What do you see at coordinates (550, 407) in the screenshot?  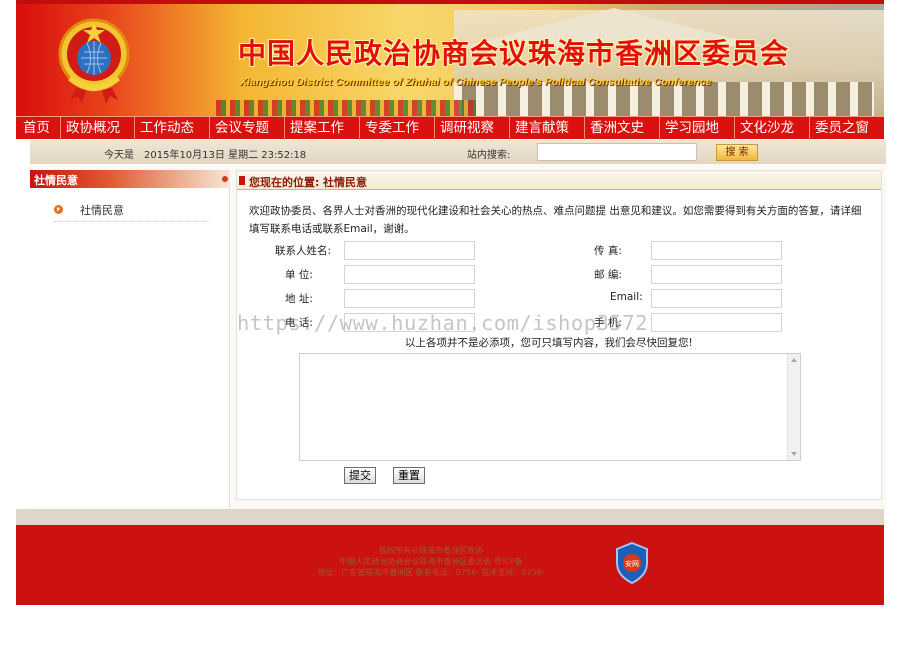 I see `message-textarea` at bounding box center [550, 407].